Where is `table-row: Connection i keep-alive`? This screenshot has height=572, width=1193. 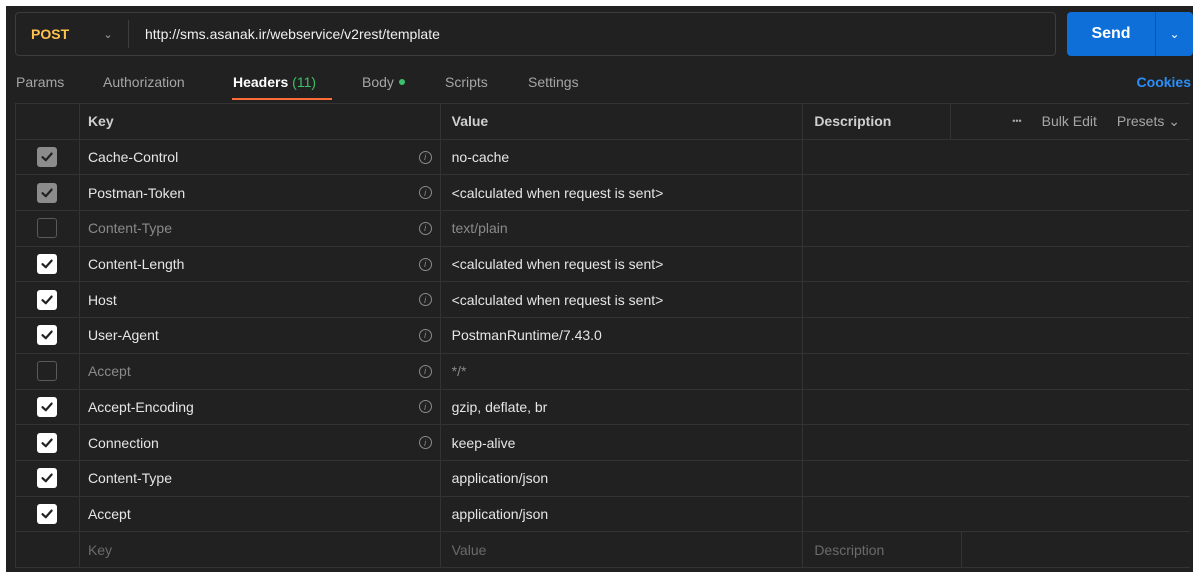 table-row: Connection i keep-alive is located at coordinates (603, 443).